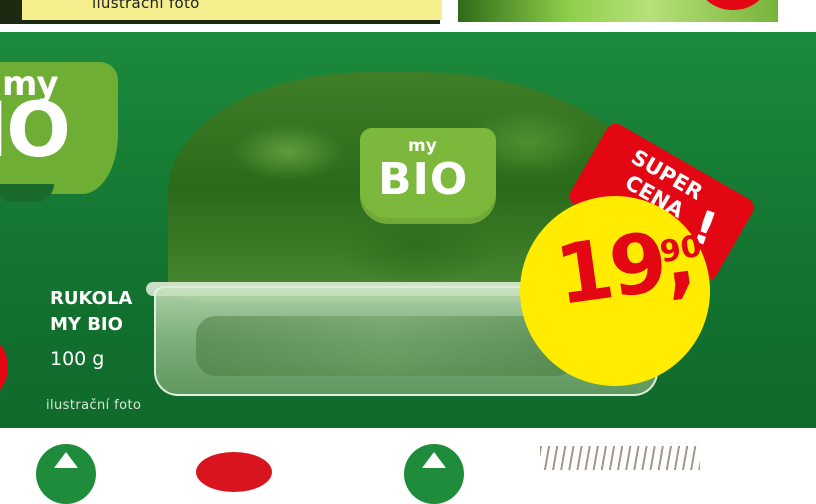  I want to click on product-weight: 100 g, so click(77, 359).